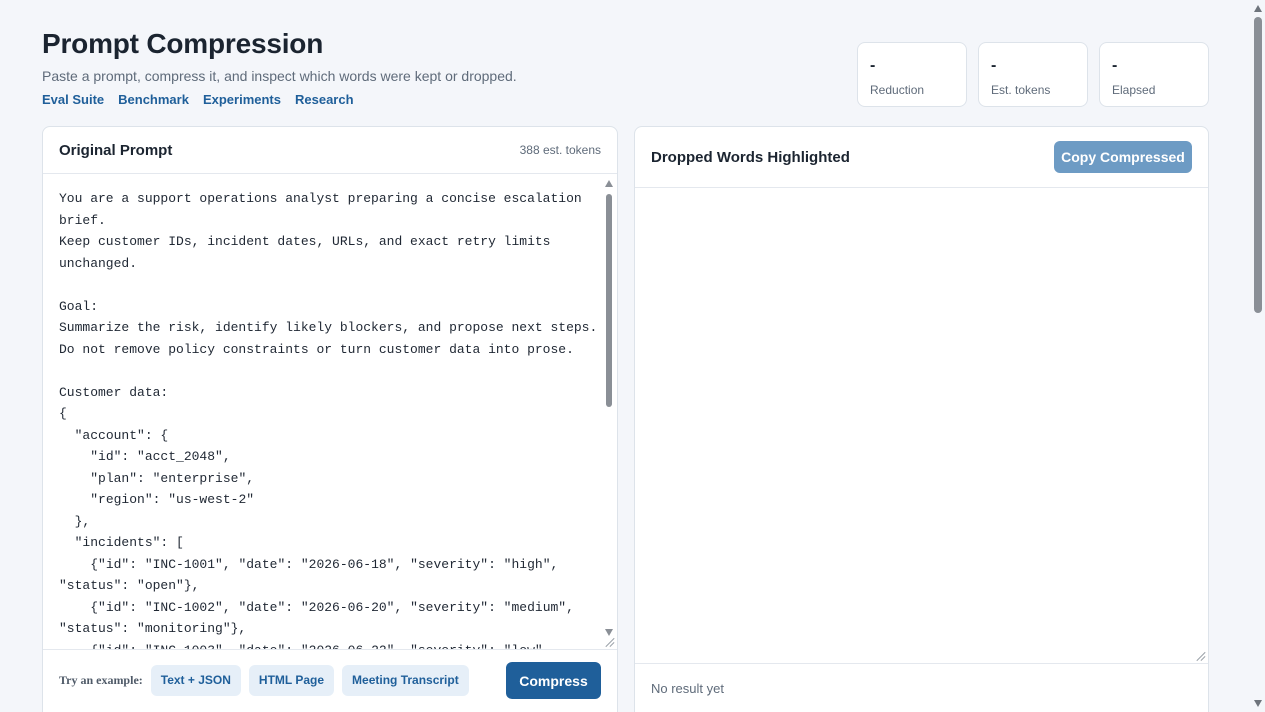 This screenshot has height=712, width=1265. I want to click on stat-label: Elapsed, so click(1134, 90).